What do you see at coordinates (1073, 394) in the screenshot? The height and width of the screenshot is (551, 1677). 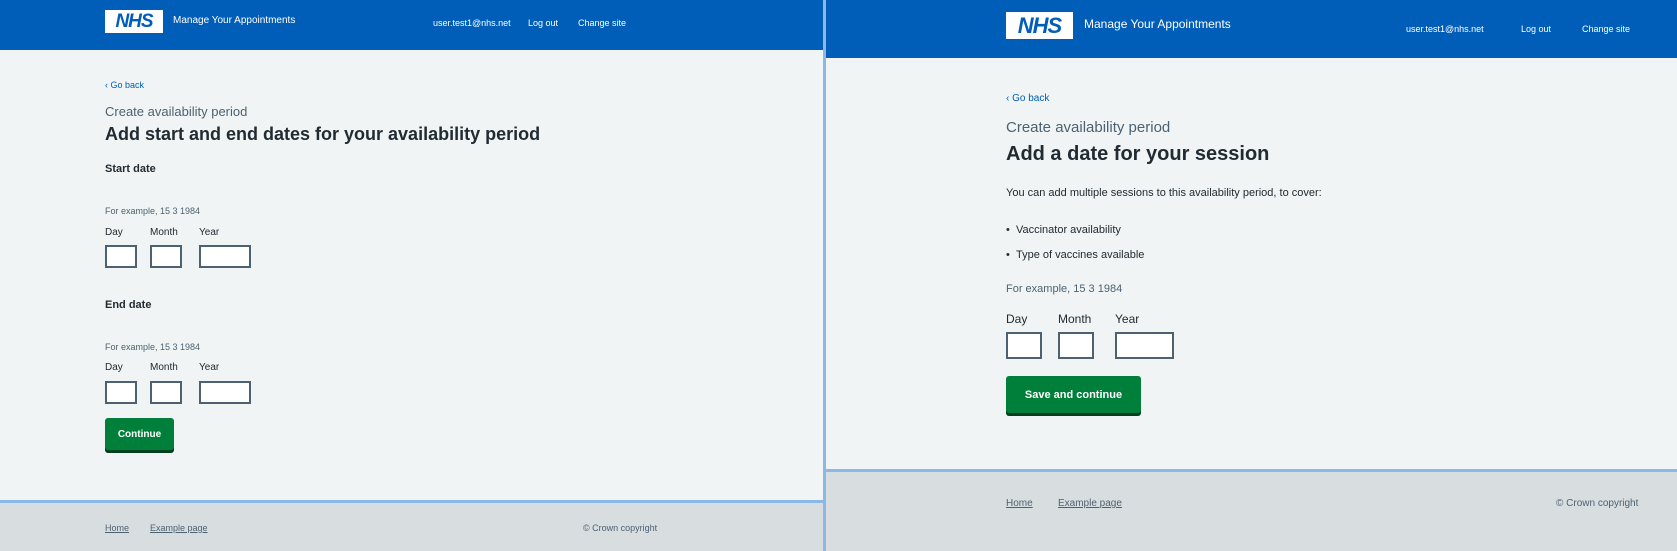 I see `save-and-continue-button: Save and continue` at bounding box center [1073, 394].